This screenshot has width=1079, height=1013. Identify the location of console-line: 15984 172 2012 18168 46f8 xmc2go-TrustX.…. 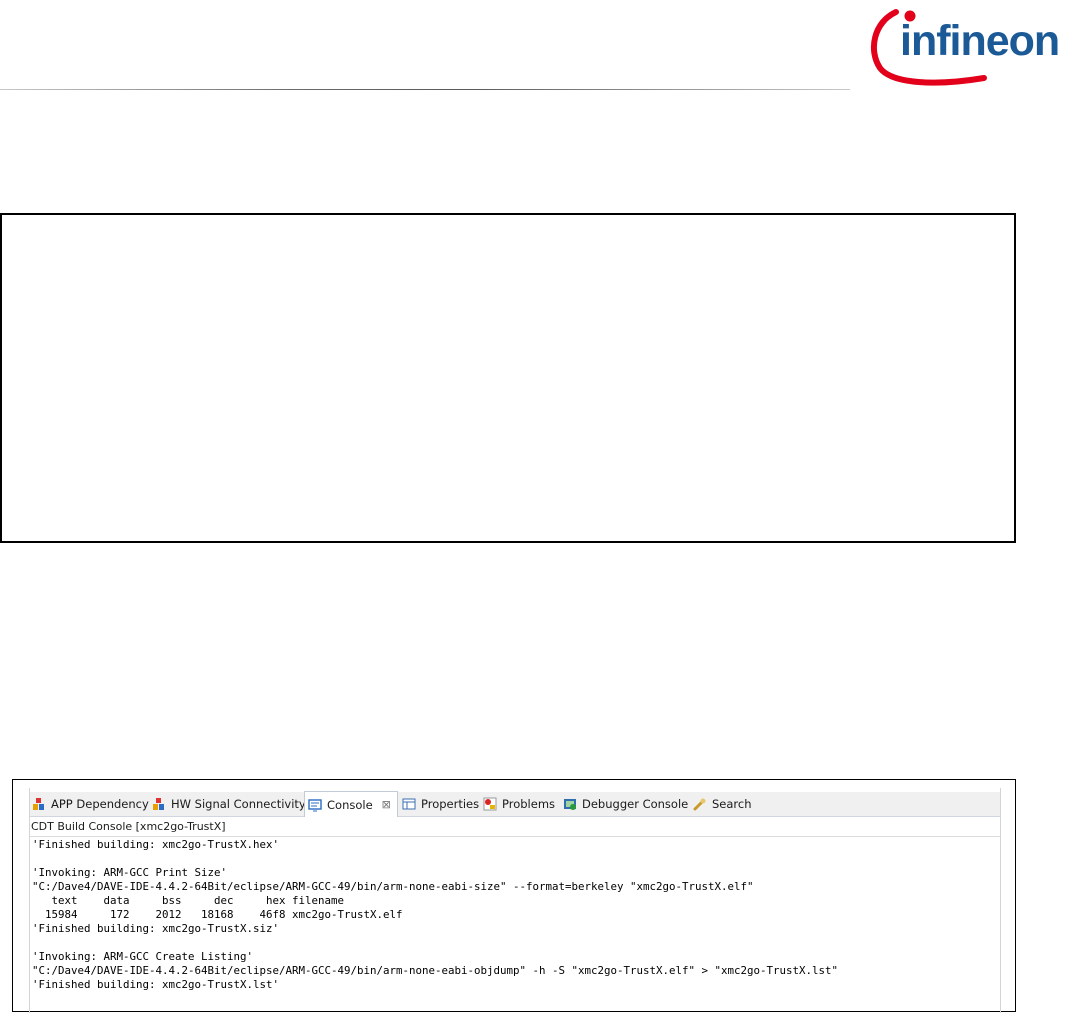
(217, 914).